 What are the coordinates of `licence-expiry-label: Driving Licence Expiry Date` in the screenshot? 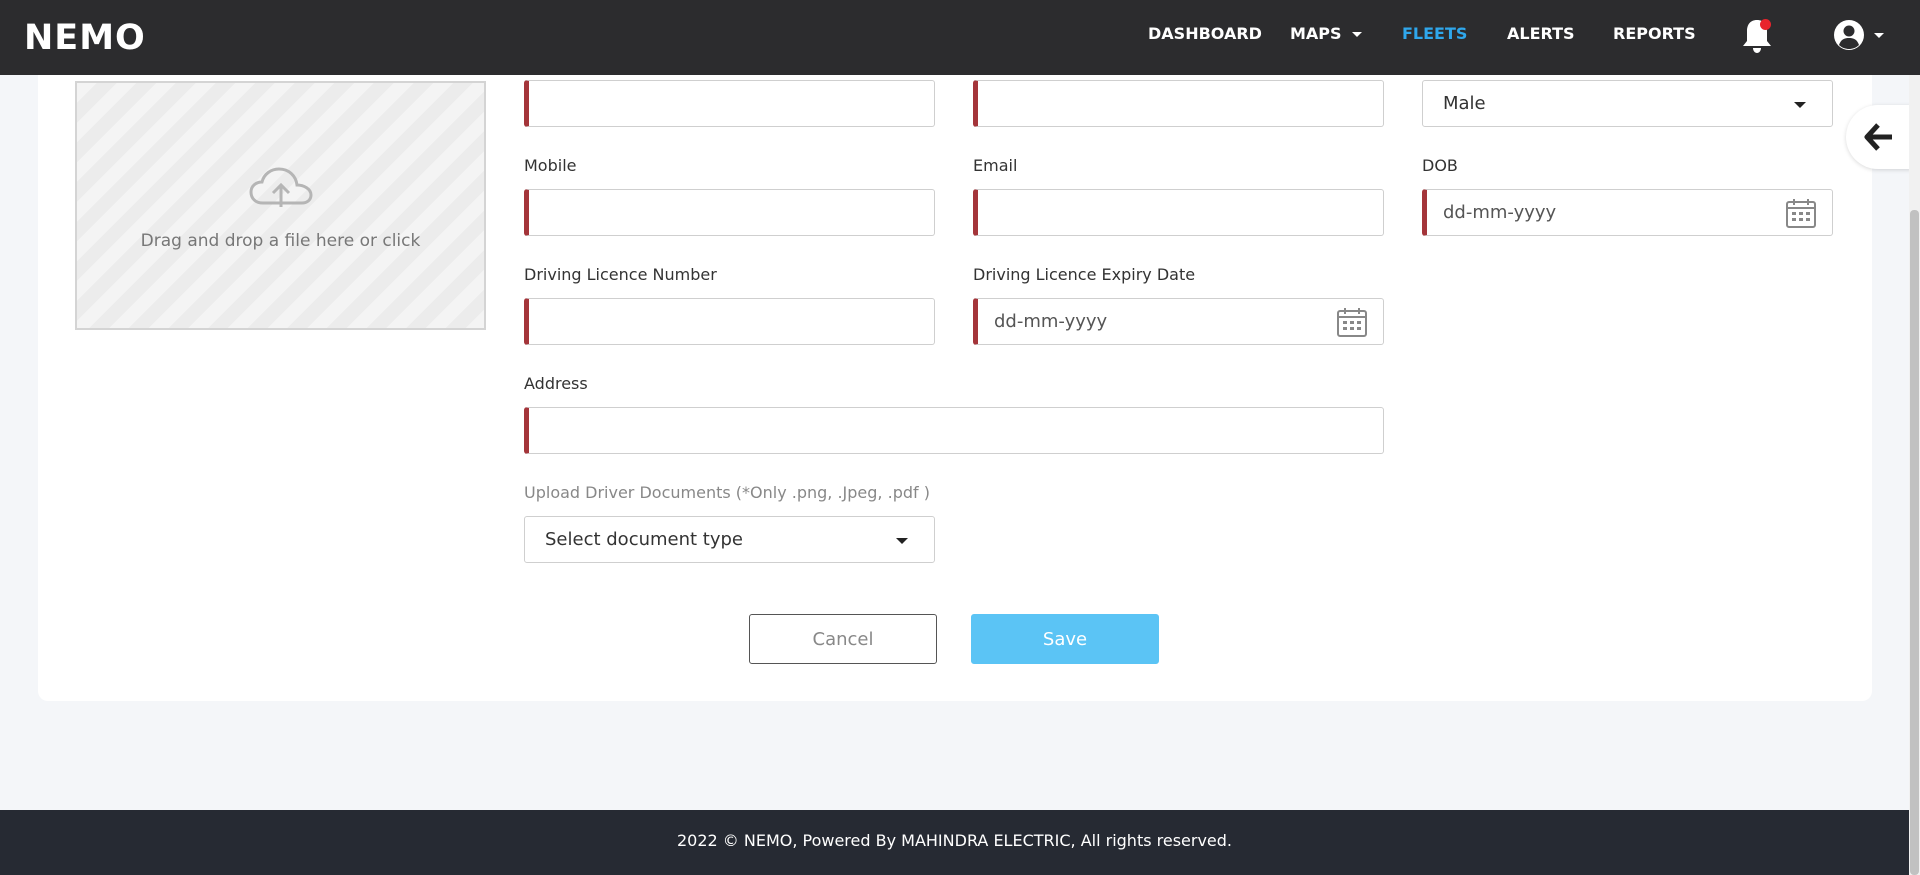 It's located at (1084, 274).